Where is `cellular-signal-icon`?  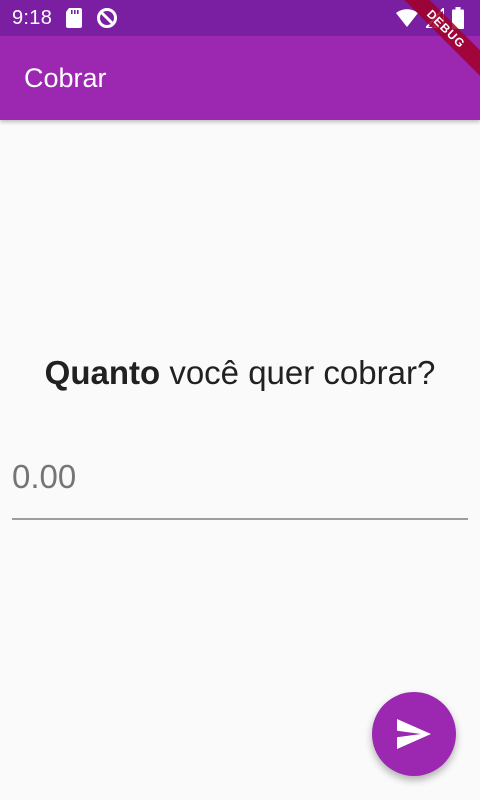
cellular-signal-icon is located at coordinates (435, 18).